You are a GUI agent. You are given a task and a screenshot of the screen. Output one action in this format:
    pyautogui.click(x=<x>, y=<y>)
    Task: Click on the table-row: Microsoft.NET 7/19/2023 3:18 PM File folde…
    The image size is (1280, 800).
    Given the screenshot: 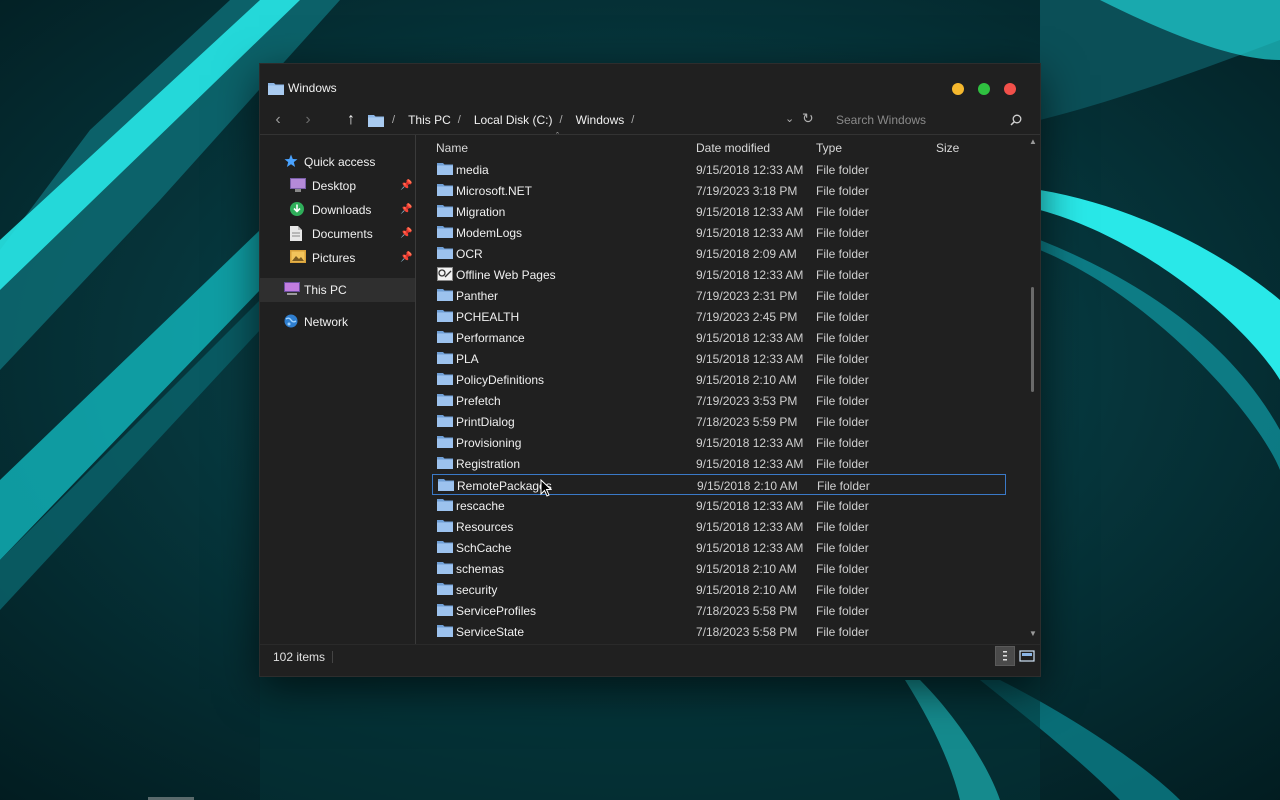 What is the action you would take?
    pyautogui.click(x=719, y=190)
    